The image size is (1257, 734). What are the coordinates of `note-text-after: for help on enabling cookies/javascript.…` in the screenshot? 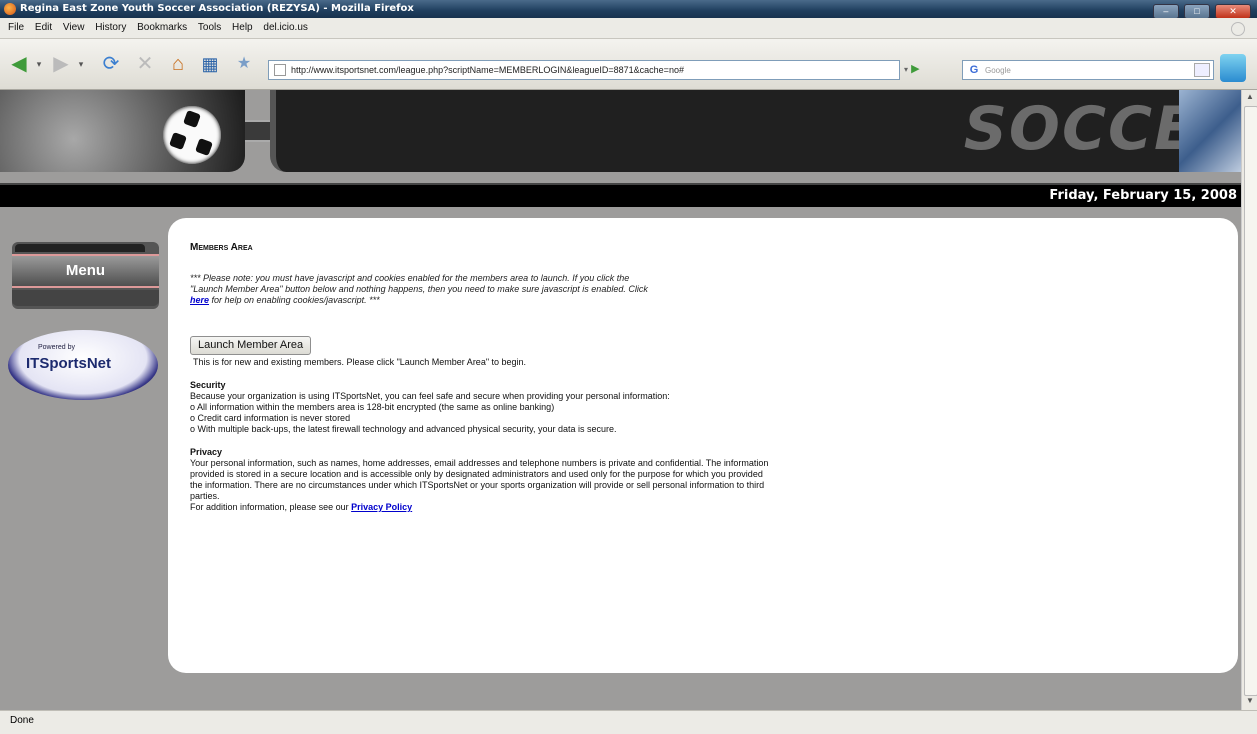 It's located at (295, 300).